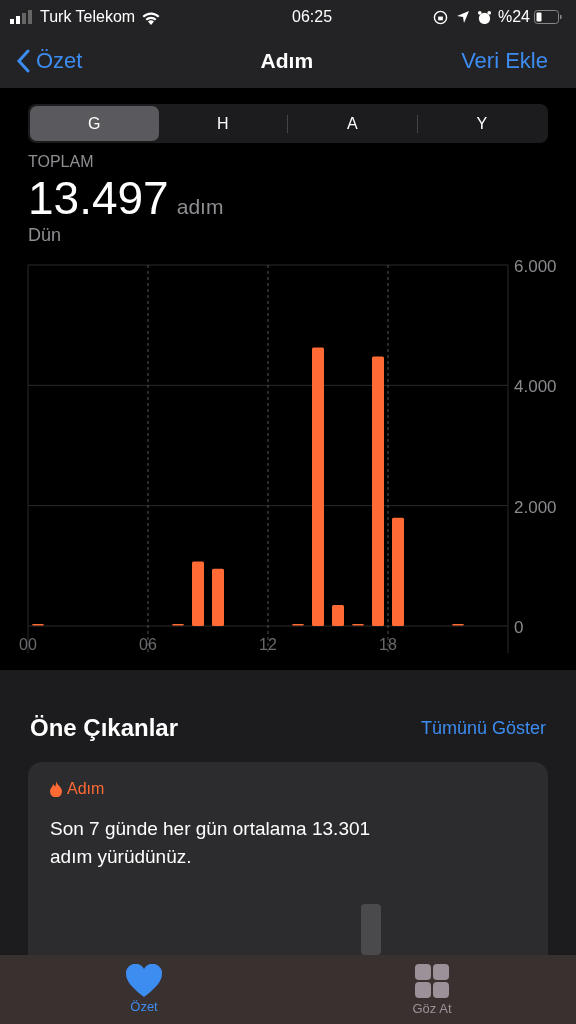  I want to click on battery-icon, so click(548, 17).